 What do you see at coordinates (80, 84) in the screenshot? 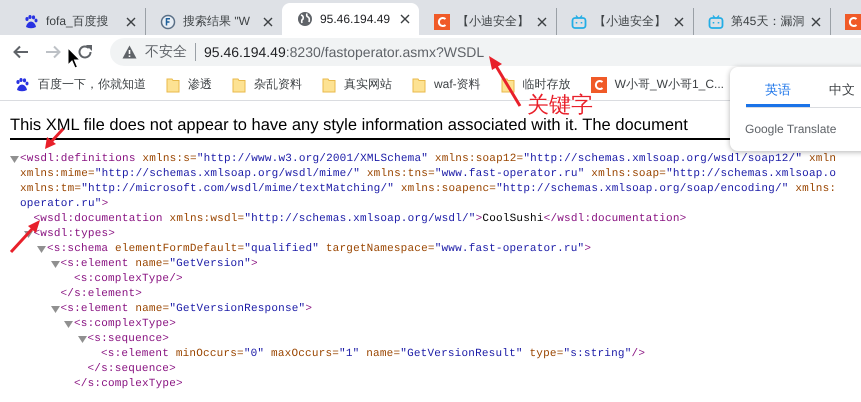
I see `bookmark-item: 百度一下，你就知道` at bounding box center [80, 84].